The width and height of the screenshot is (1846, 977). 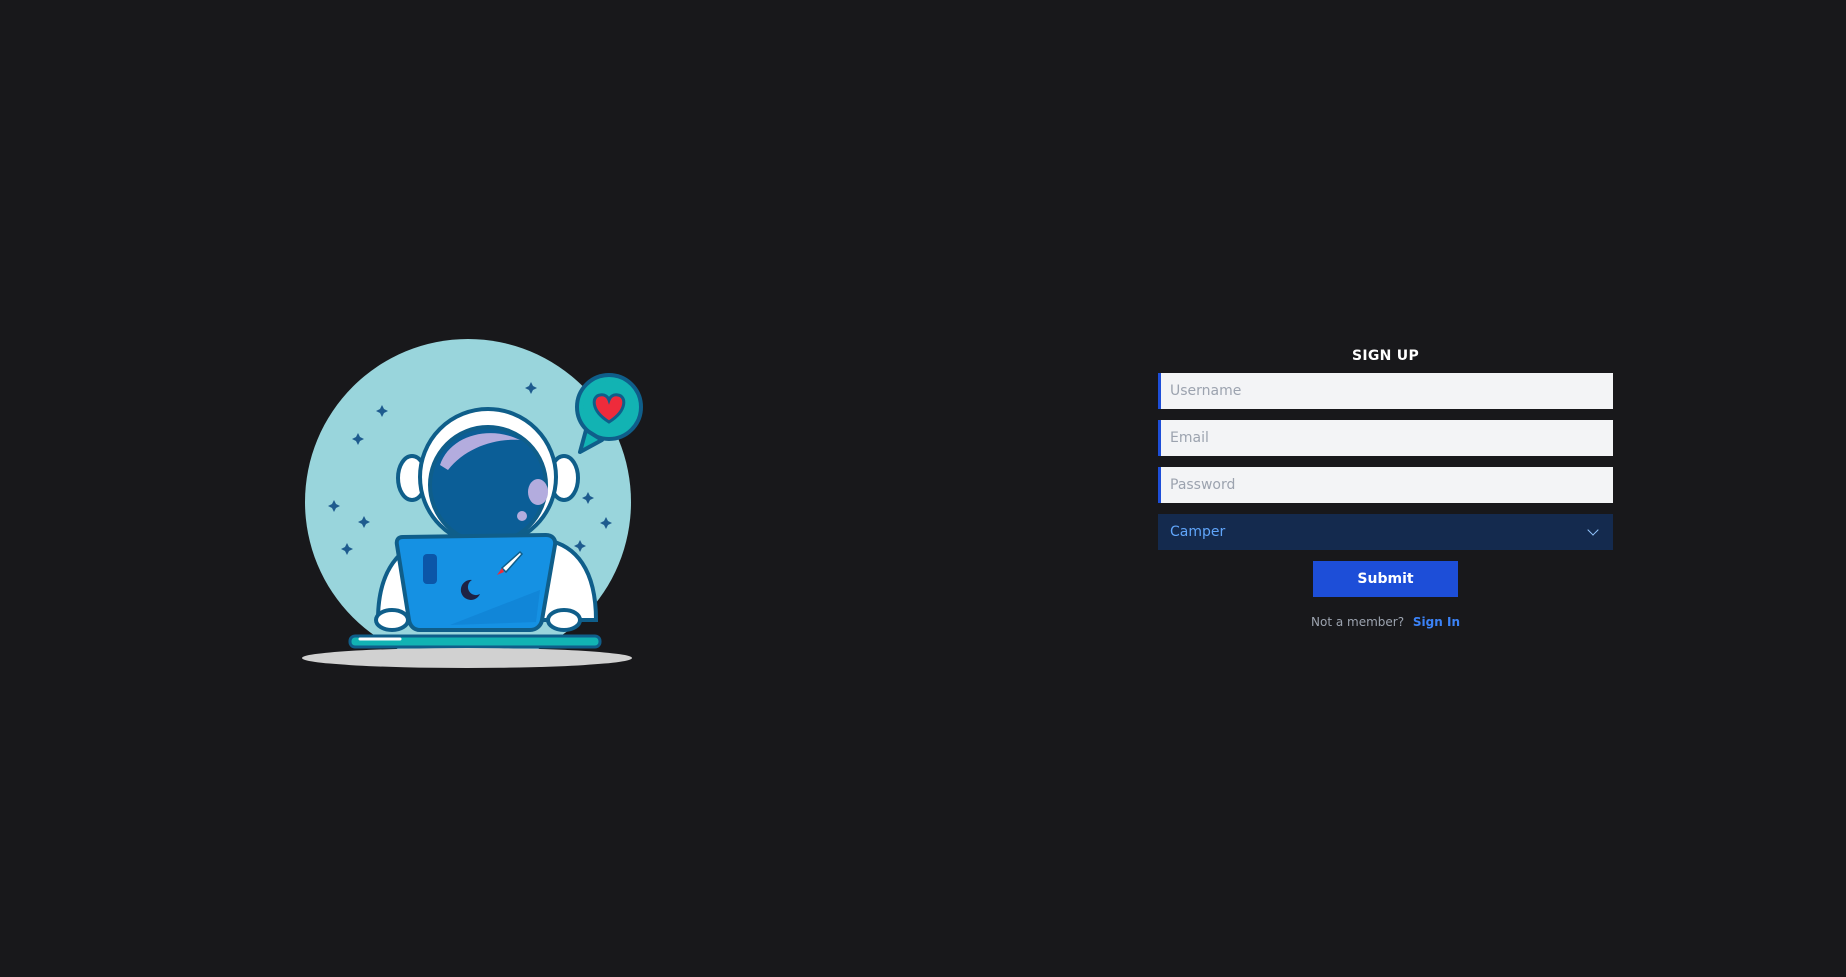 I want to click on visor-highlight, so click(x=538, y=492).